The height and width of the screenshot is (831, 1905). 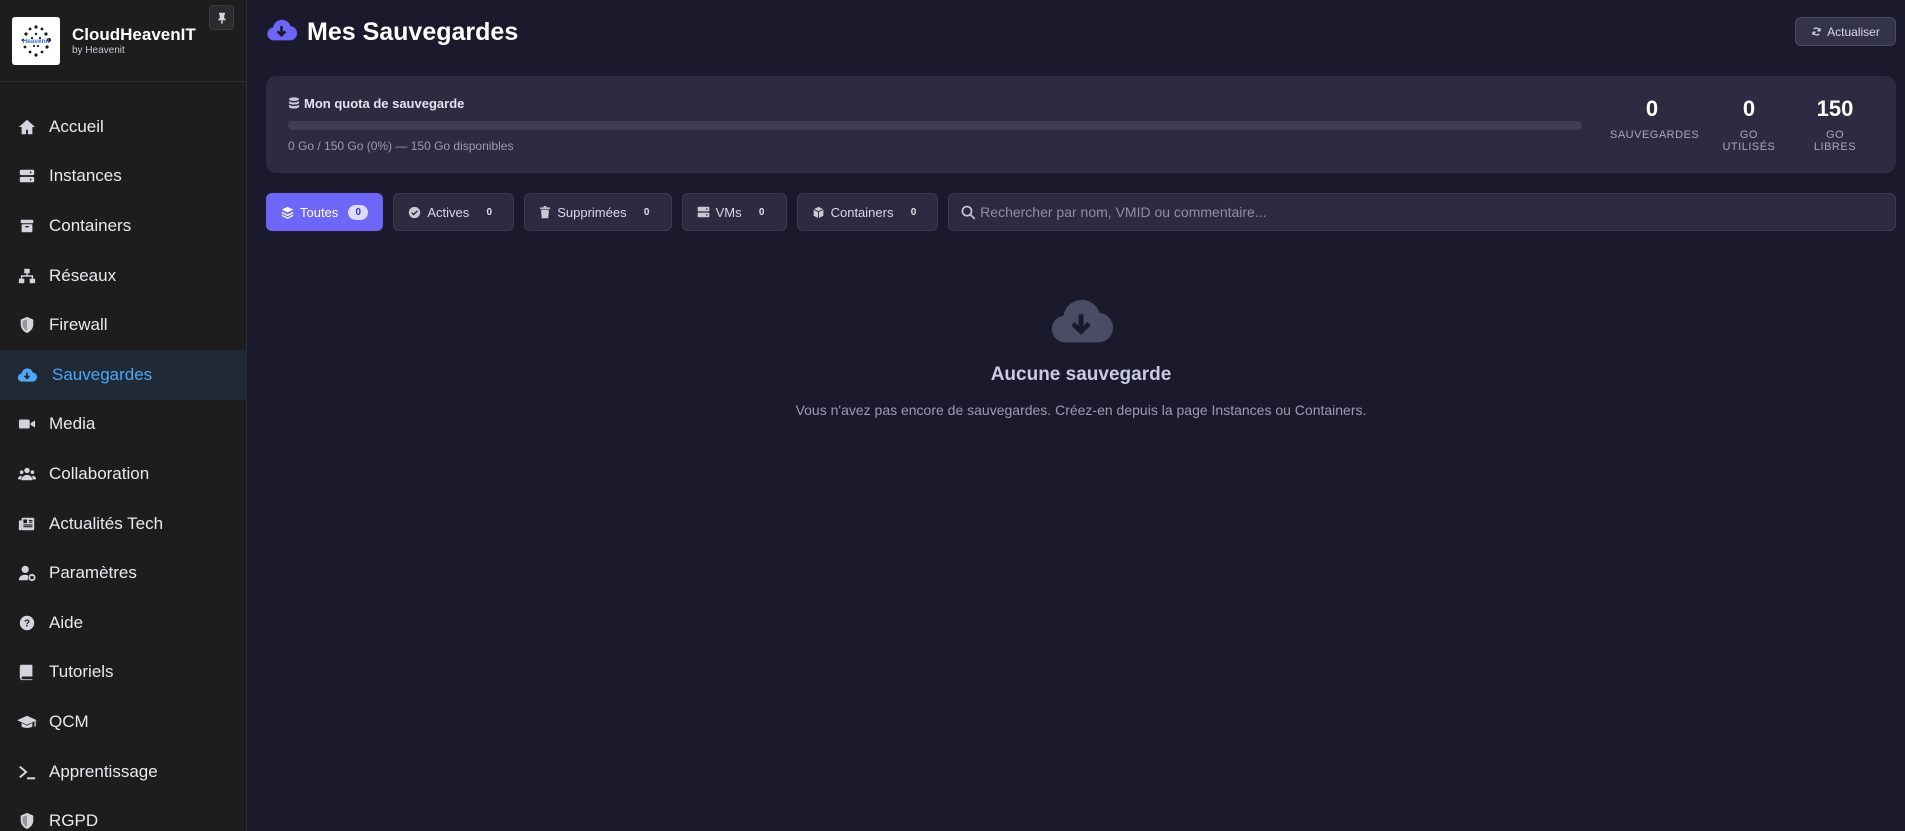 I want to click on empty-state-title: Aucune sauvegarde, so click(x=1081, y=374).